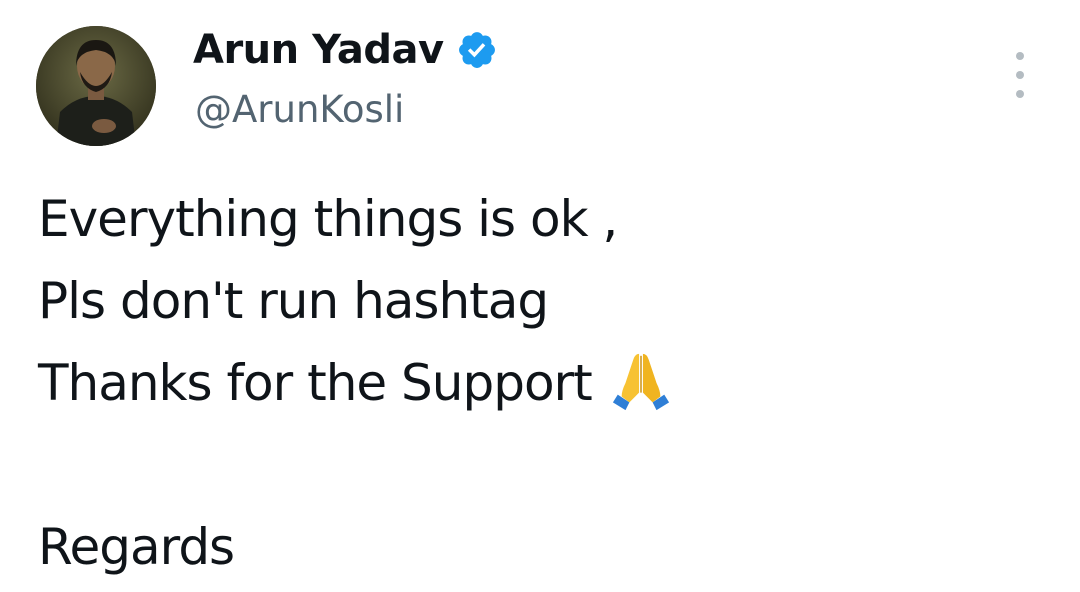 The width and height of the screenshot is (1080, 592). I want to click on display-name-row: Arun Yadav, so click(345, 50).